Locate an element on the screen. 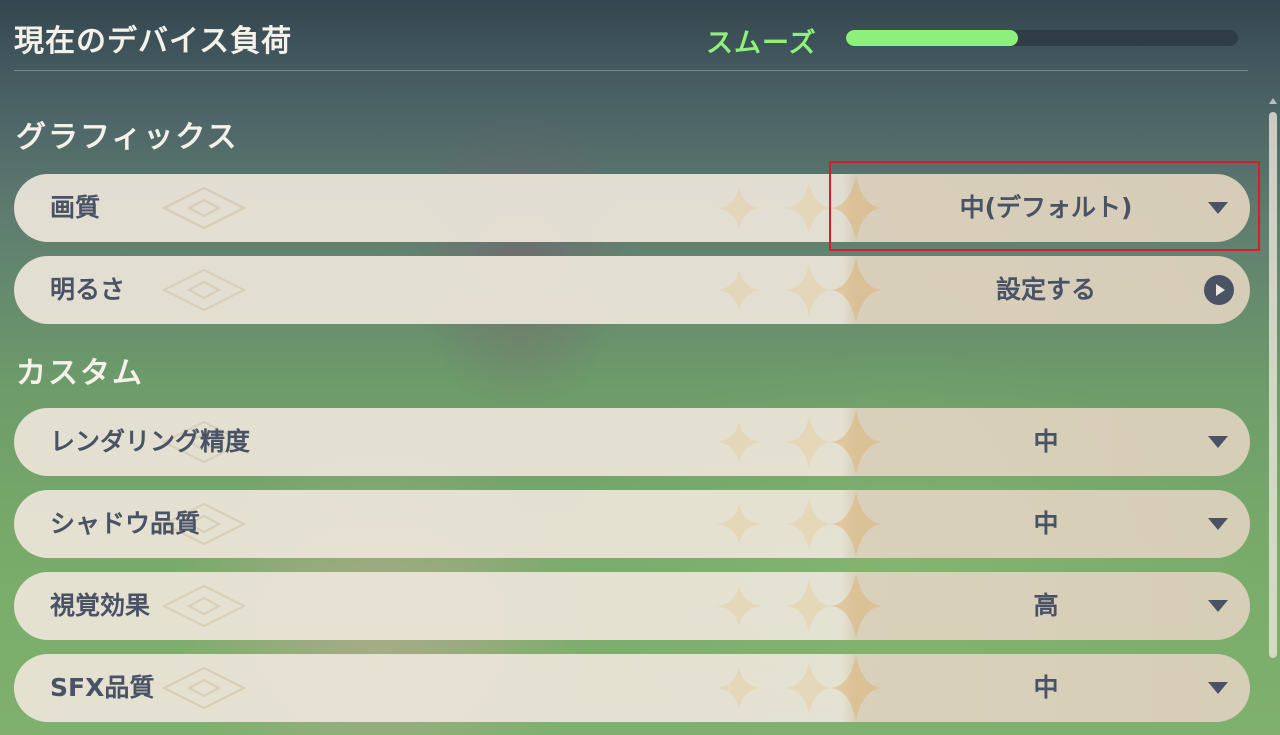 This screenshot has height=735, width=1280. scrollbar is located at coordinates (1273, 378).